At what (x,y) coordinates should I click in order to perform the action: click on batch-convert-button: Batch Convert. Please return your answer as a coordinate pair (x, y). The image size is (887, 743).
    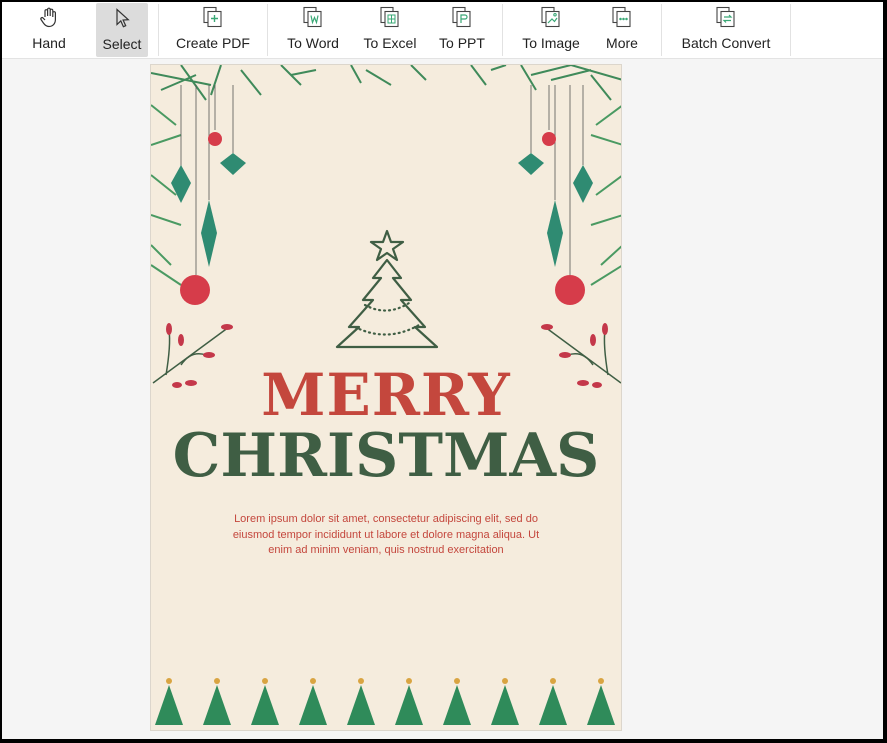
    Looking at the image, I should click on (726, 30).